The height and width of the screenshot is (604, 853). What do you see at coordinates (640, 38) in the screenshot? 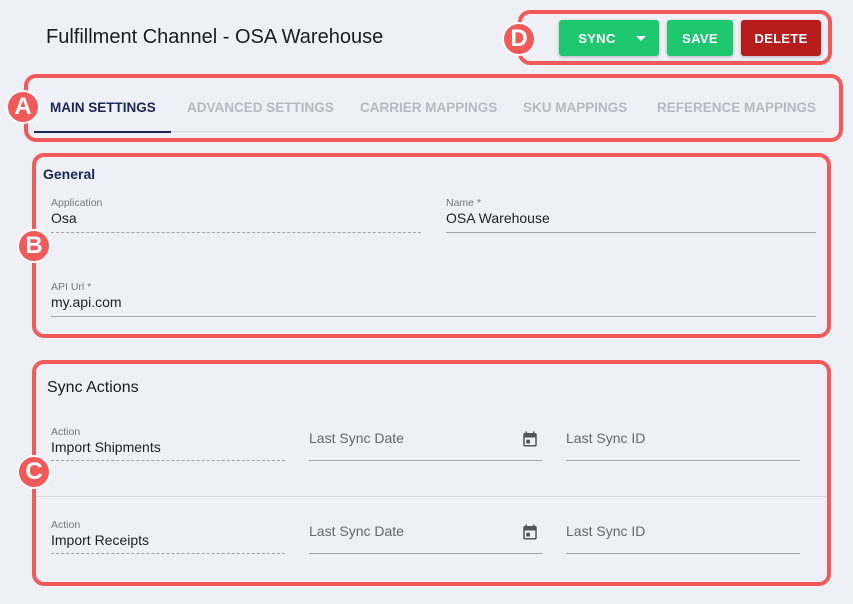
I see `chevron-down-icon` at bounding box center [640, 38].